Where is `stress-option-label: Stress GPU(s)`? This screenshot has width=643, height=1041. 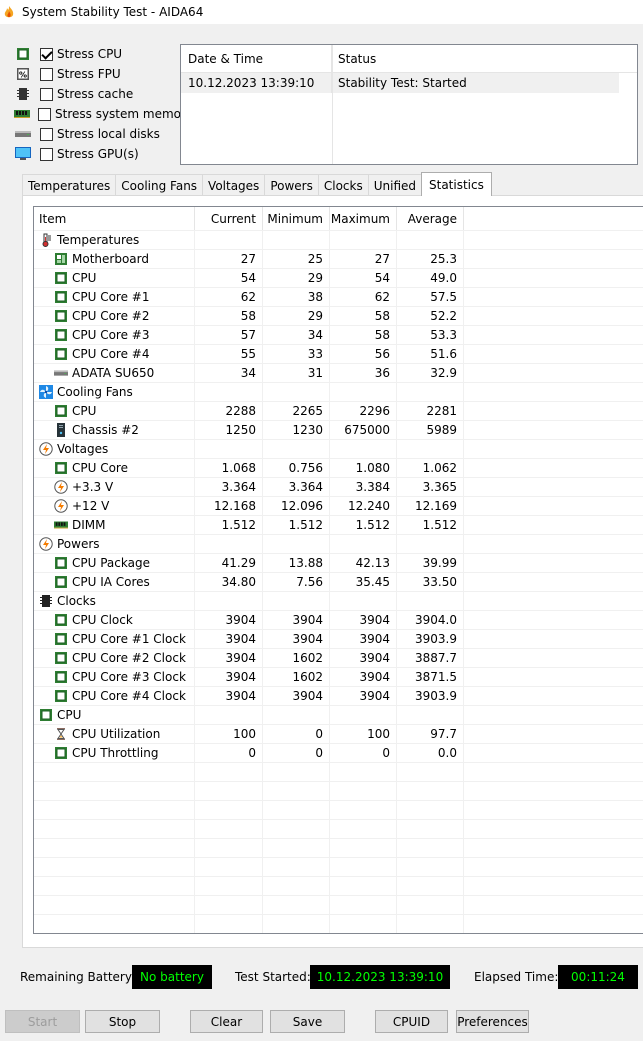 stress-option-label: Stress GPU(s) is located at coordinates (98, 154).